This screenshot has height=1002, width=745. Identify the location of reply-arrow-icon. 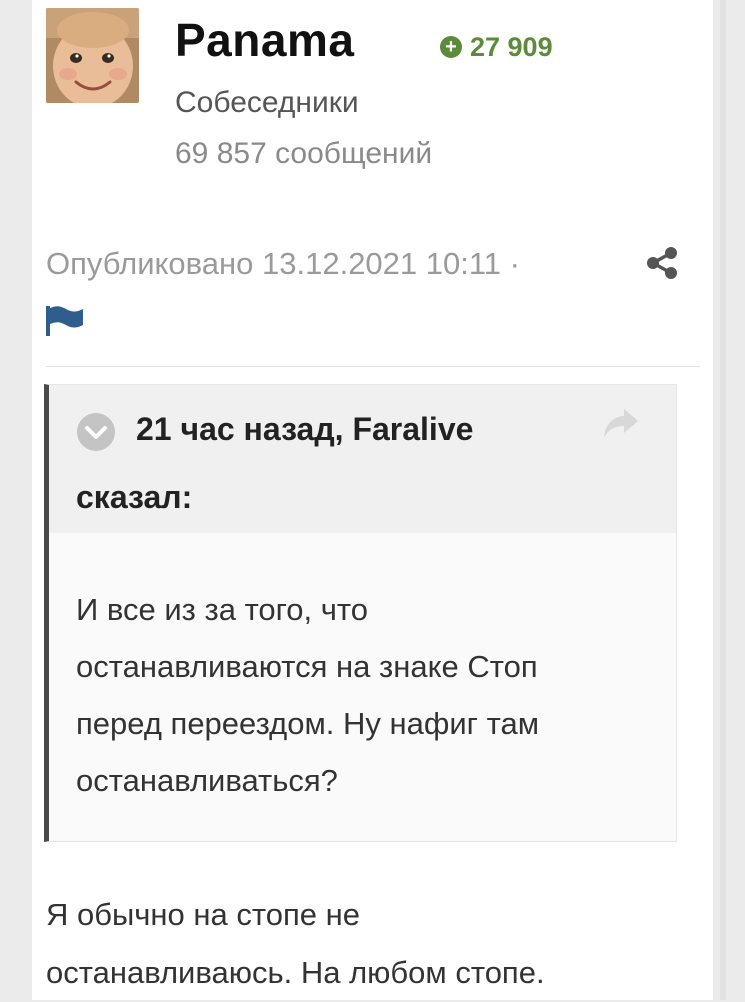
(621, 424).